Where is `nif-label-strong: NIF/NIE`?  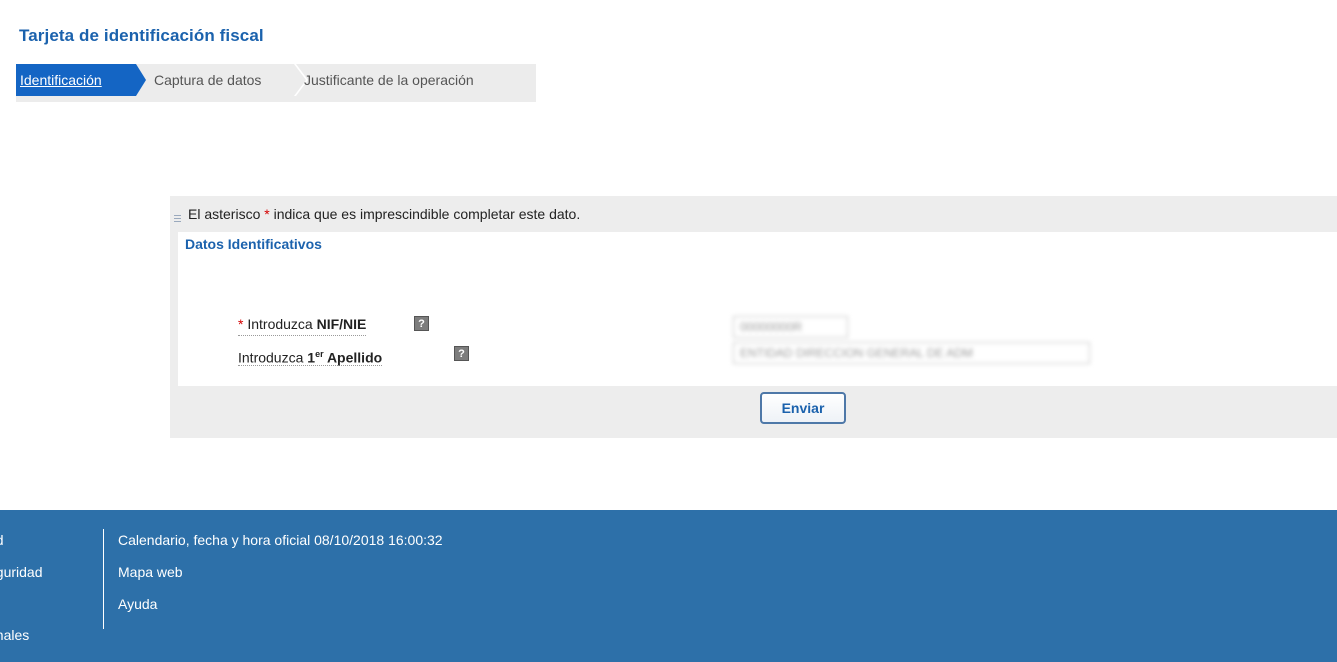 nif-label-strong: NIF/NIE is located at coordinates (341, 324).